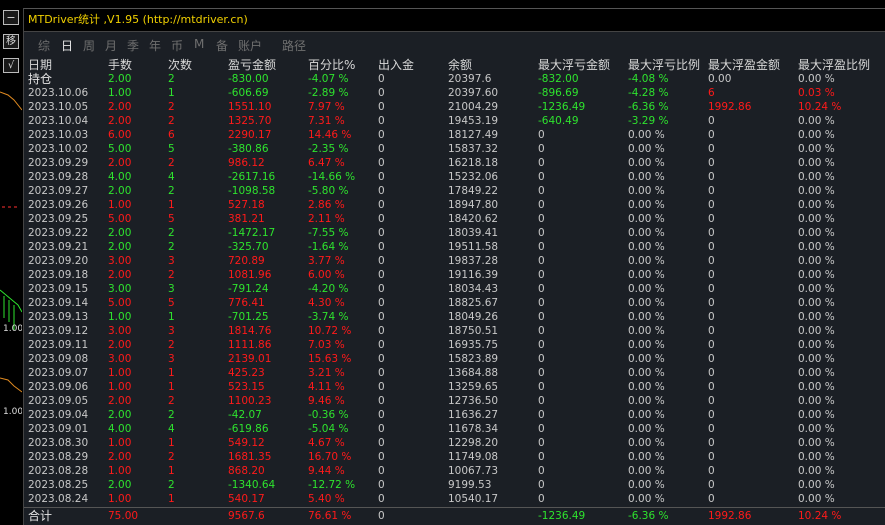  Describe the element at coordinates (11, 41) in the screenshot. I see `move-button: 移` at that location.